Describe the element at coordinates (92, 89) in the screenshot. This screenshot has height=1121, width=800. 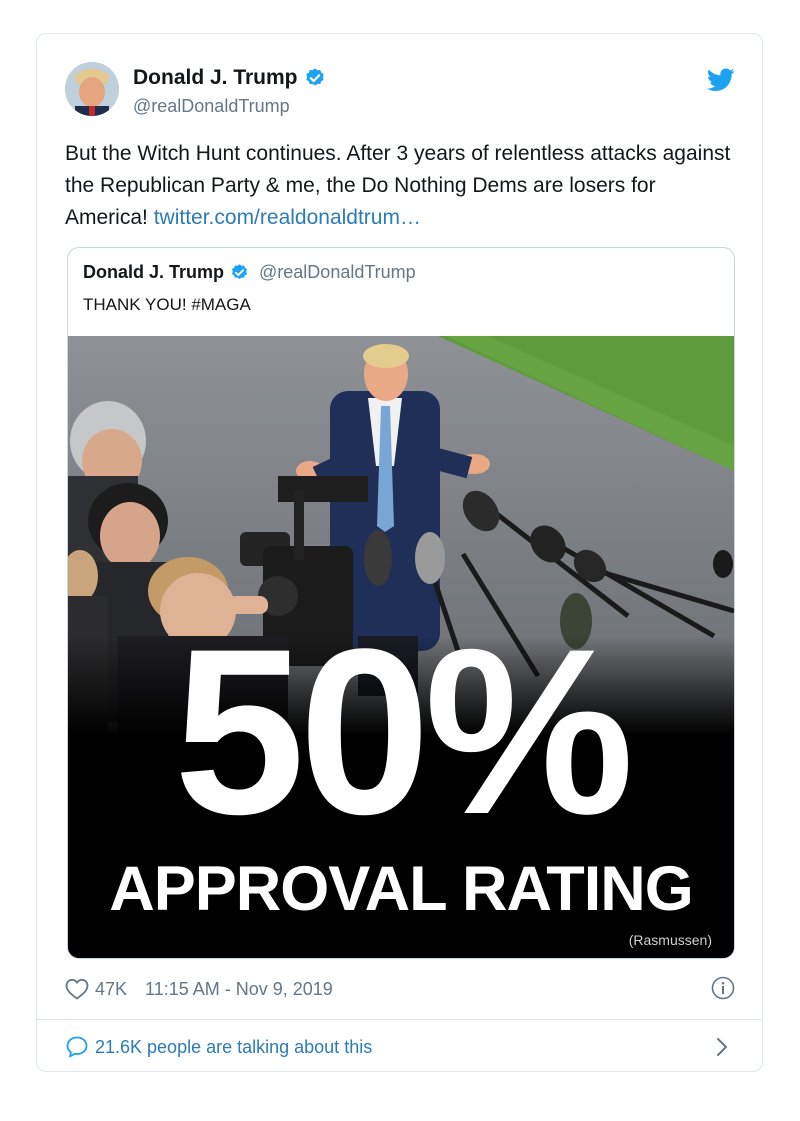
I see `avatar` at that location.